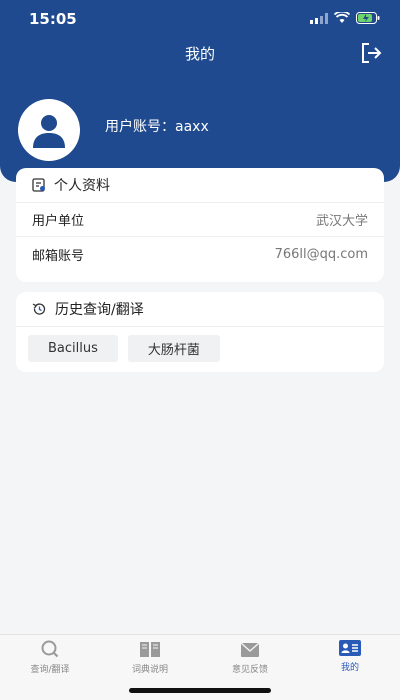 Image resolution: width=400 pixels, height=700 pixels. What do you see at coordinates (250, 658) in the screenshot?
I see `tab-feedback: 意见反馈` at bounding box center [250, 658].